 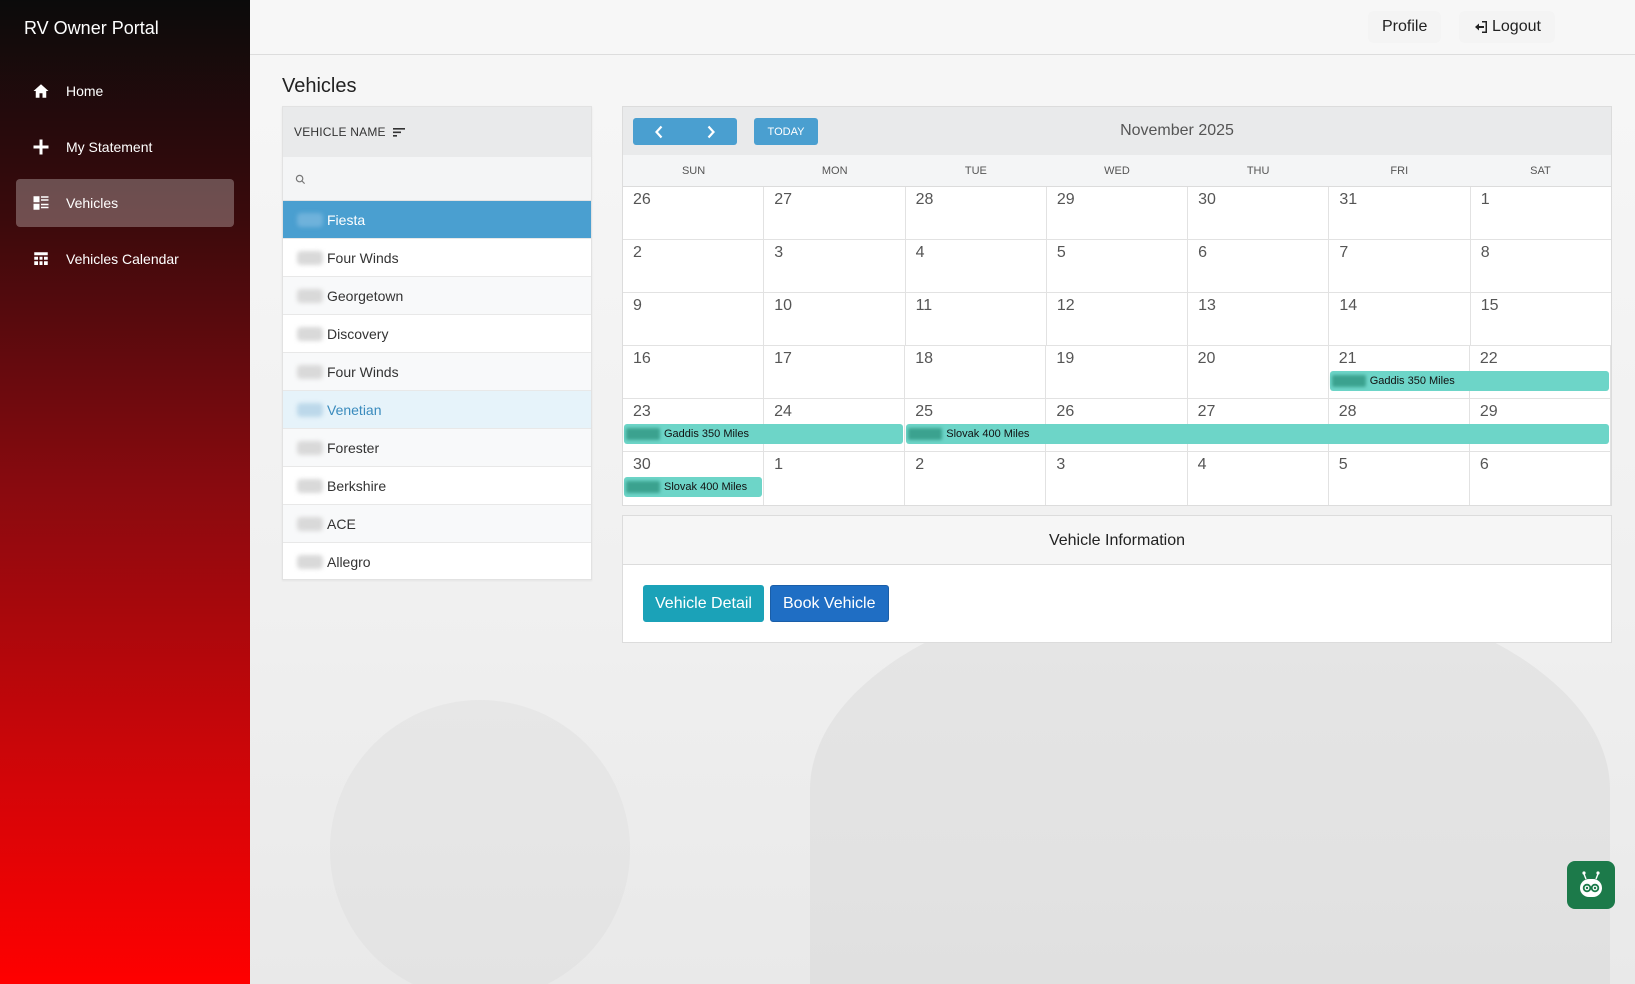 I want to click on vehicle-list-item: Venetian, so click(x=437, y=410).